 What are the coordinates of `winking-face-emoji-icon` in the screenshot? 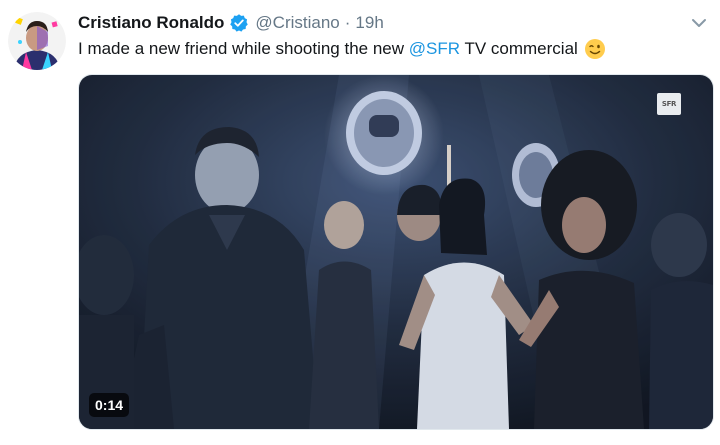 It's located at (595, 49).